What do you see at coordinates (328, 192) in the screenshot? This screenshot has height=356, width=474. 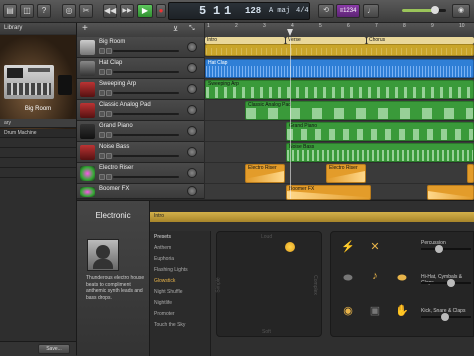 I see `region-boomer-fx: Boomer FX` at bounding box center [328, 192].